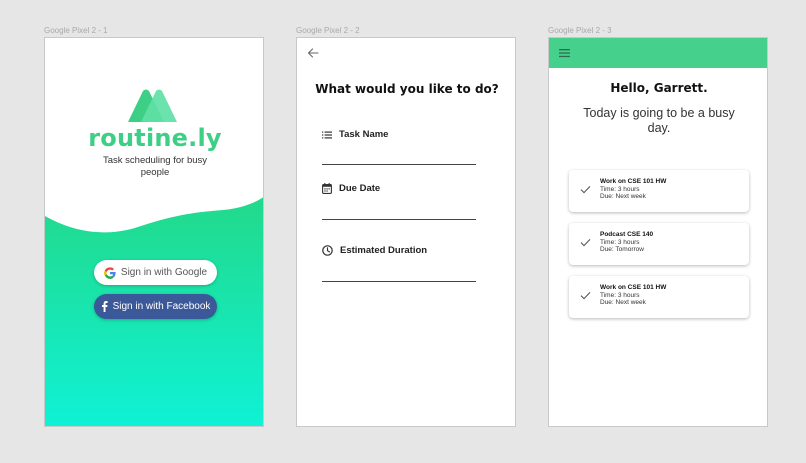 The width and height of the screenshot is (806, 463). I want to click on hamburger-menu-icon, so click(564, 53).